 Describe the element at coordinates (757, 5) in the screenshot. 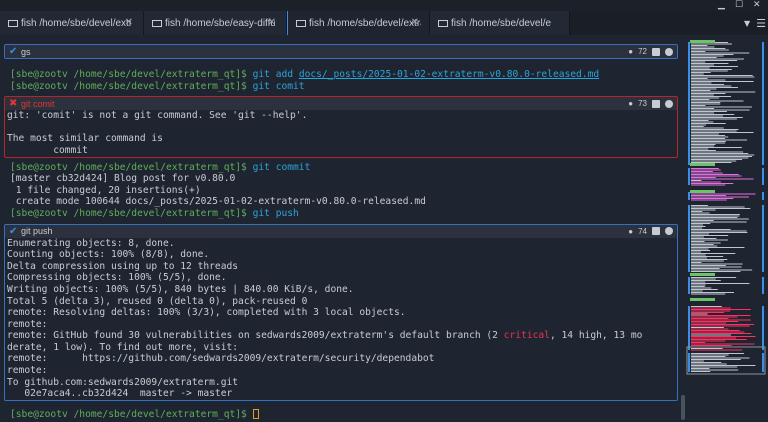

I see `close-window-button: ✕` at that location.